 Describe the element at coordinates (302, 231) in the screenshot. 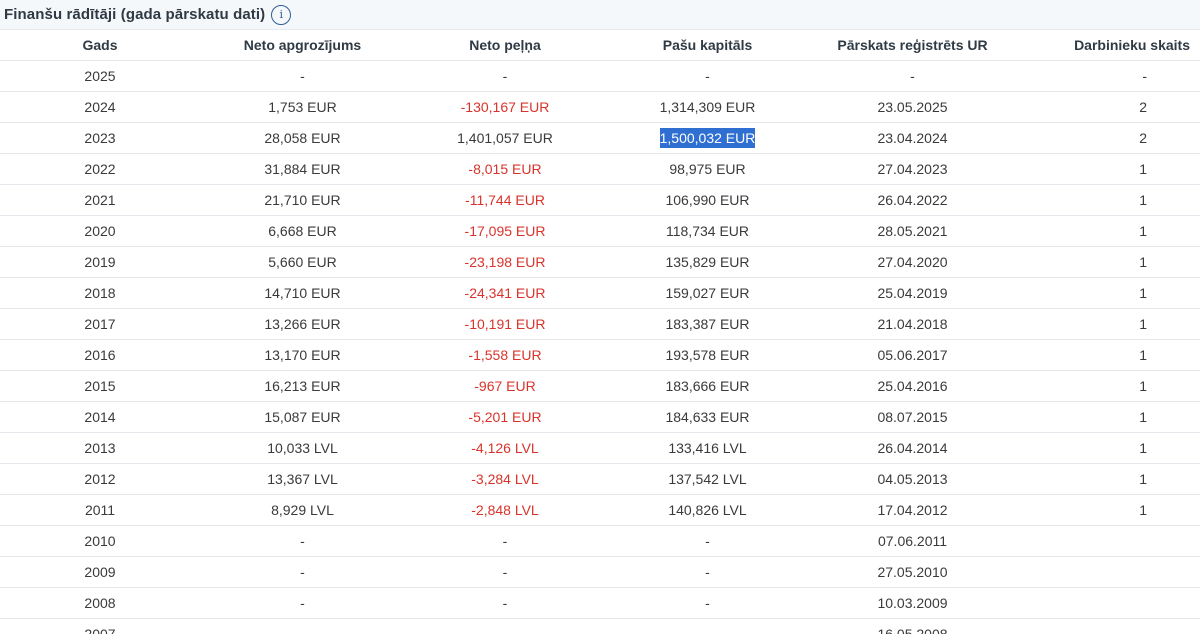

I see `cell-revenue: 6,668 EUR` at that location.